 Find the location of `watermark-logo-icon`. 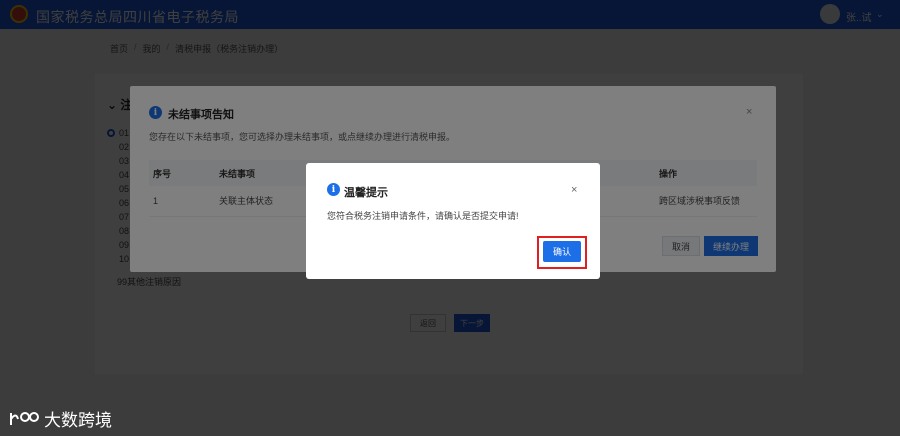

watermark-logo-icon is located at coordinates (24, 418).